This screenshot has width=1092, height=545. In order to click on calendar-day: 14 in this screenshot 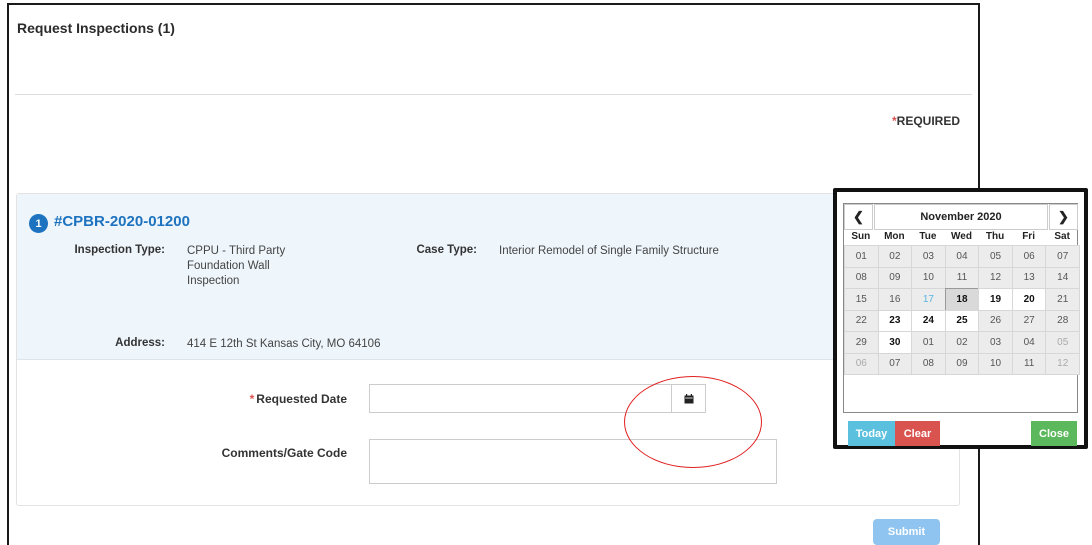, I will do `click(1062, 277)`.